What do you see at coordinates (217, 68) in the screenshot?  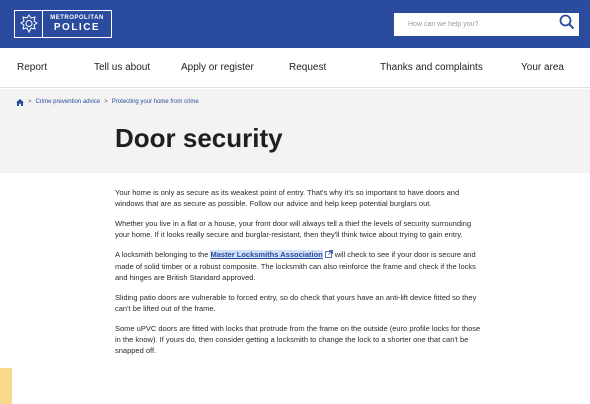 I see `nav-item-apply-or-register: Apply or register` at bounding box center [217, 68].